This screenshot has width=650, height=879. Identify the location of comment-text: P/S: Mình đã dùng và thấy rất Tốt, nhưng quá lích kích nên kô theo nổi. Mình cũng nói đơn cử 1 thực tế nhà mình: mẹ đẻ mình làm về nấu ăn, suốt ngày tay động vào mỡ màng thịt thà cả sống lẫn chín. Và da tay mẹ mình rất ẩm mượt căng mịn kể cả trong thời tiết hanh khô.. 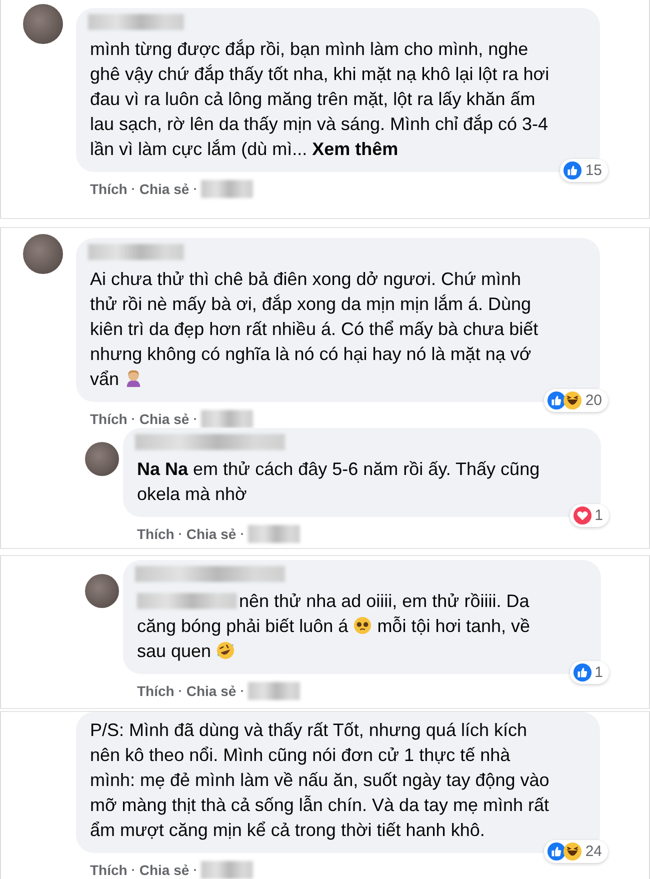
(320, 780).